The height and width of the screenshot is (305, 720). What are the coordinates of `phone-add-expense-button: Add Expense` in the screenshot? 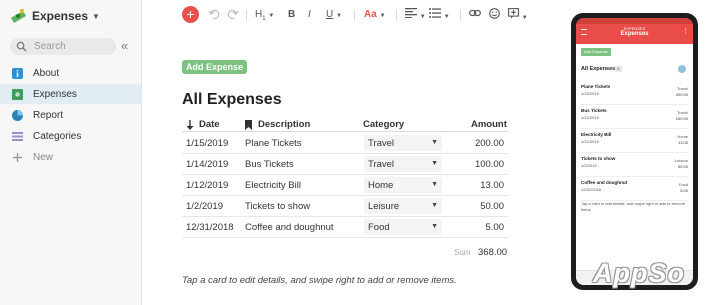 It's located at (596, 52).